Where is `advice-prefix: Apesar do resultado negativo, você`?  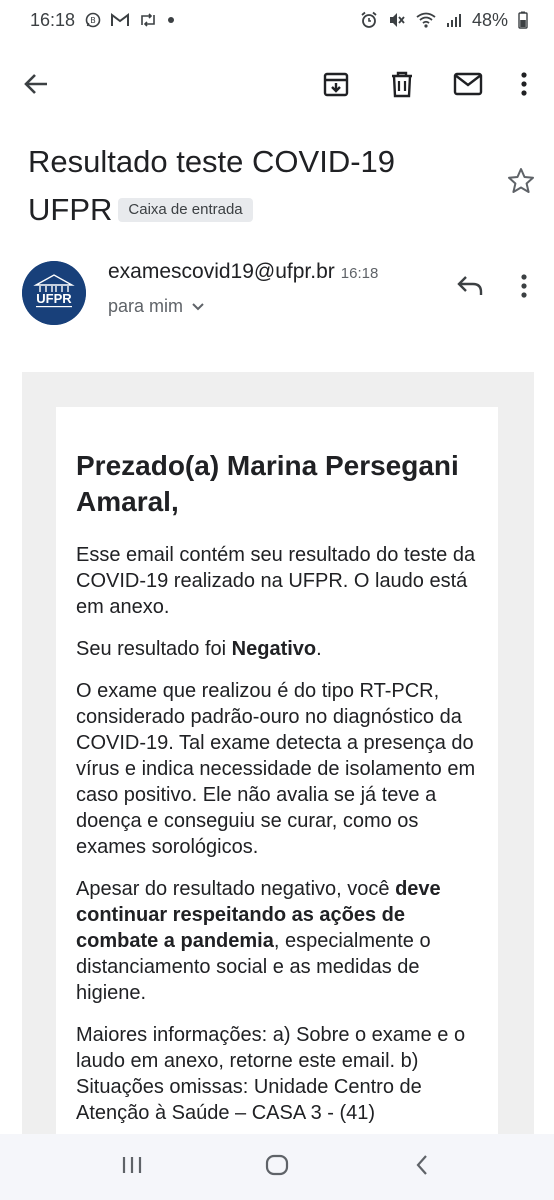
advice-prefix: Apesar do resultado negativo, você is located at coordinates (236, 889).